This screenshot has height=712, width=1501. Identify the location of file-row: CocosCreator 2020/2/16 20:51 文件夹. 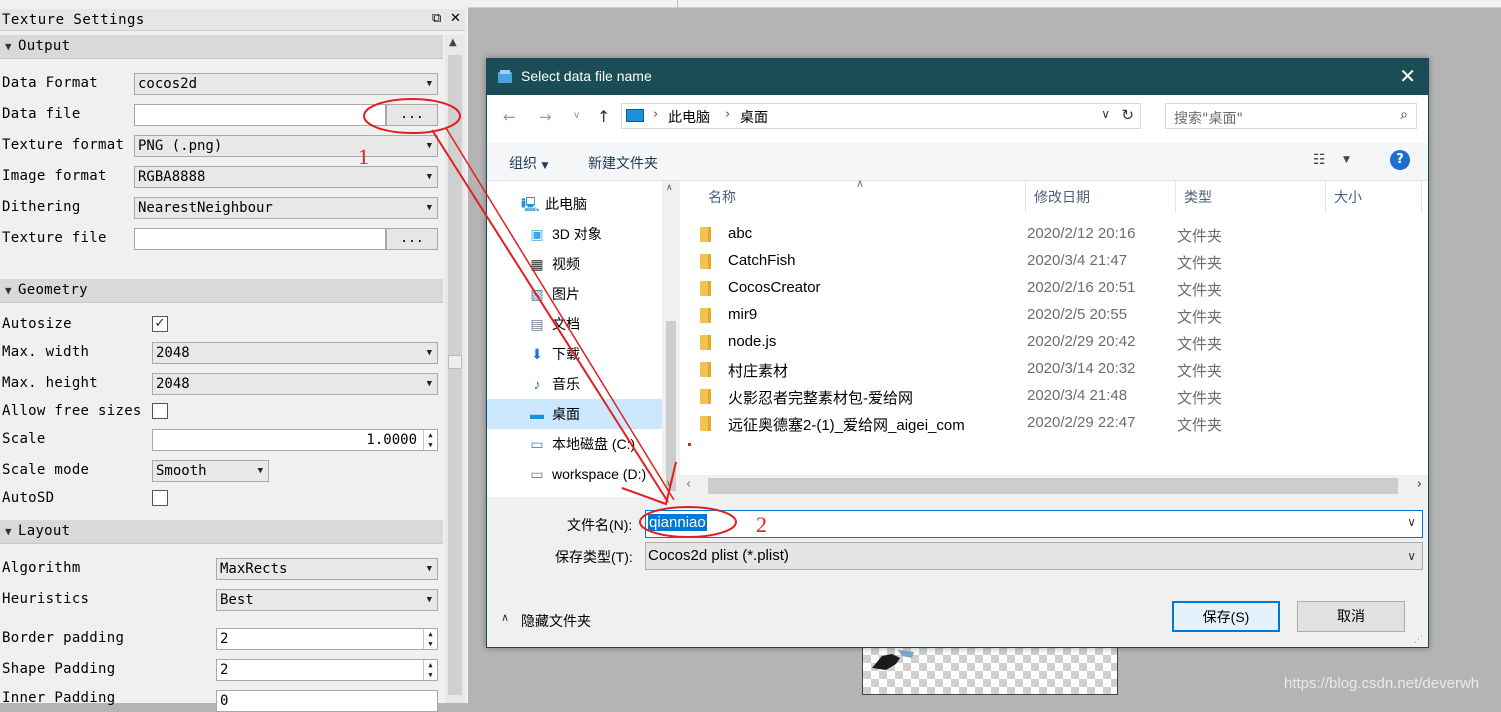
(1050, 288).